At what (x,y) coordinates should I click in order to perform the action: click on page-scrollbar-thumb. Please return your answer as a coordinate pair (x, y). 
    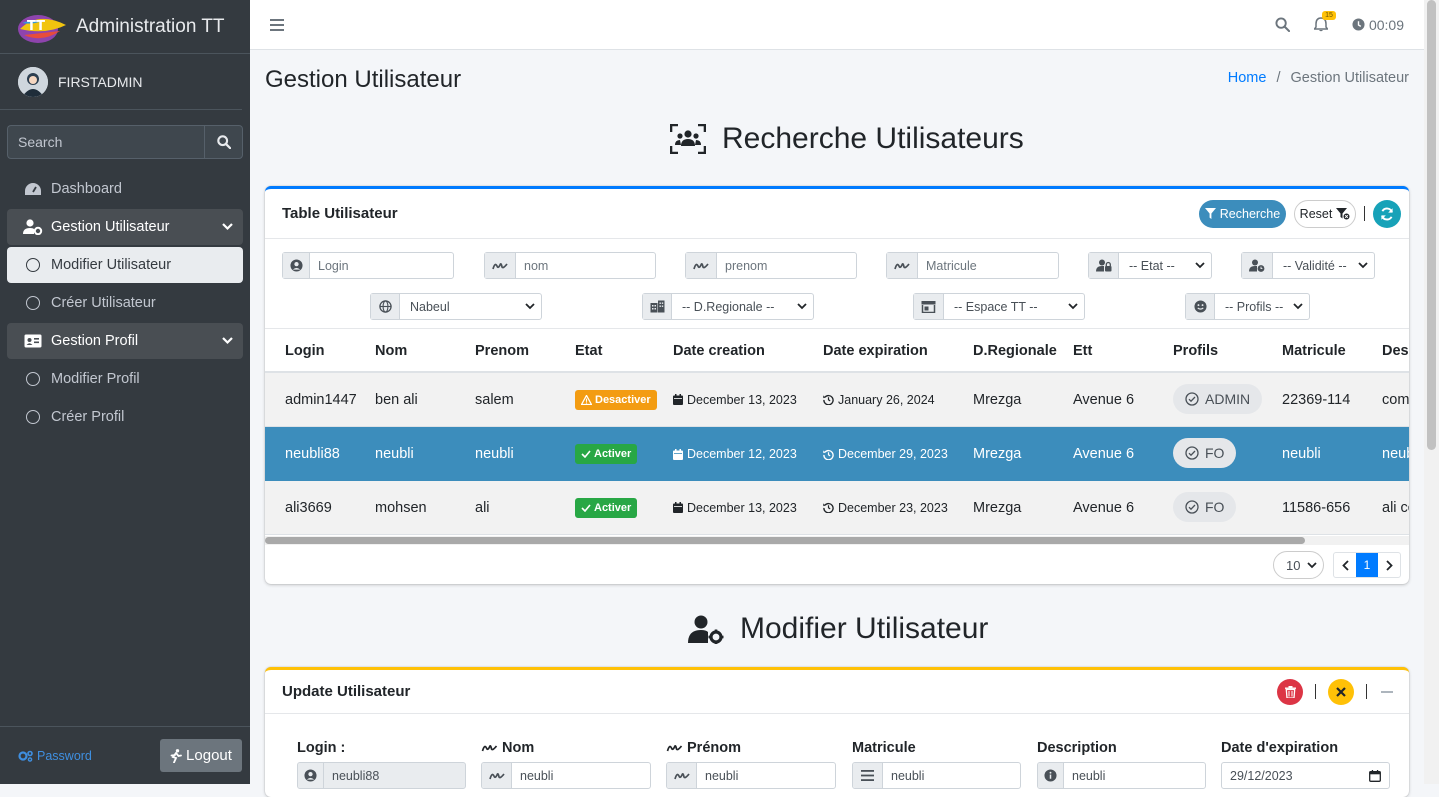
    Looking at the image, I should click on (1431, 225).